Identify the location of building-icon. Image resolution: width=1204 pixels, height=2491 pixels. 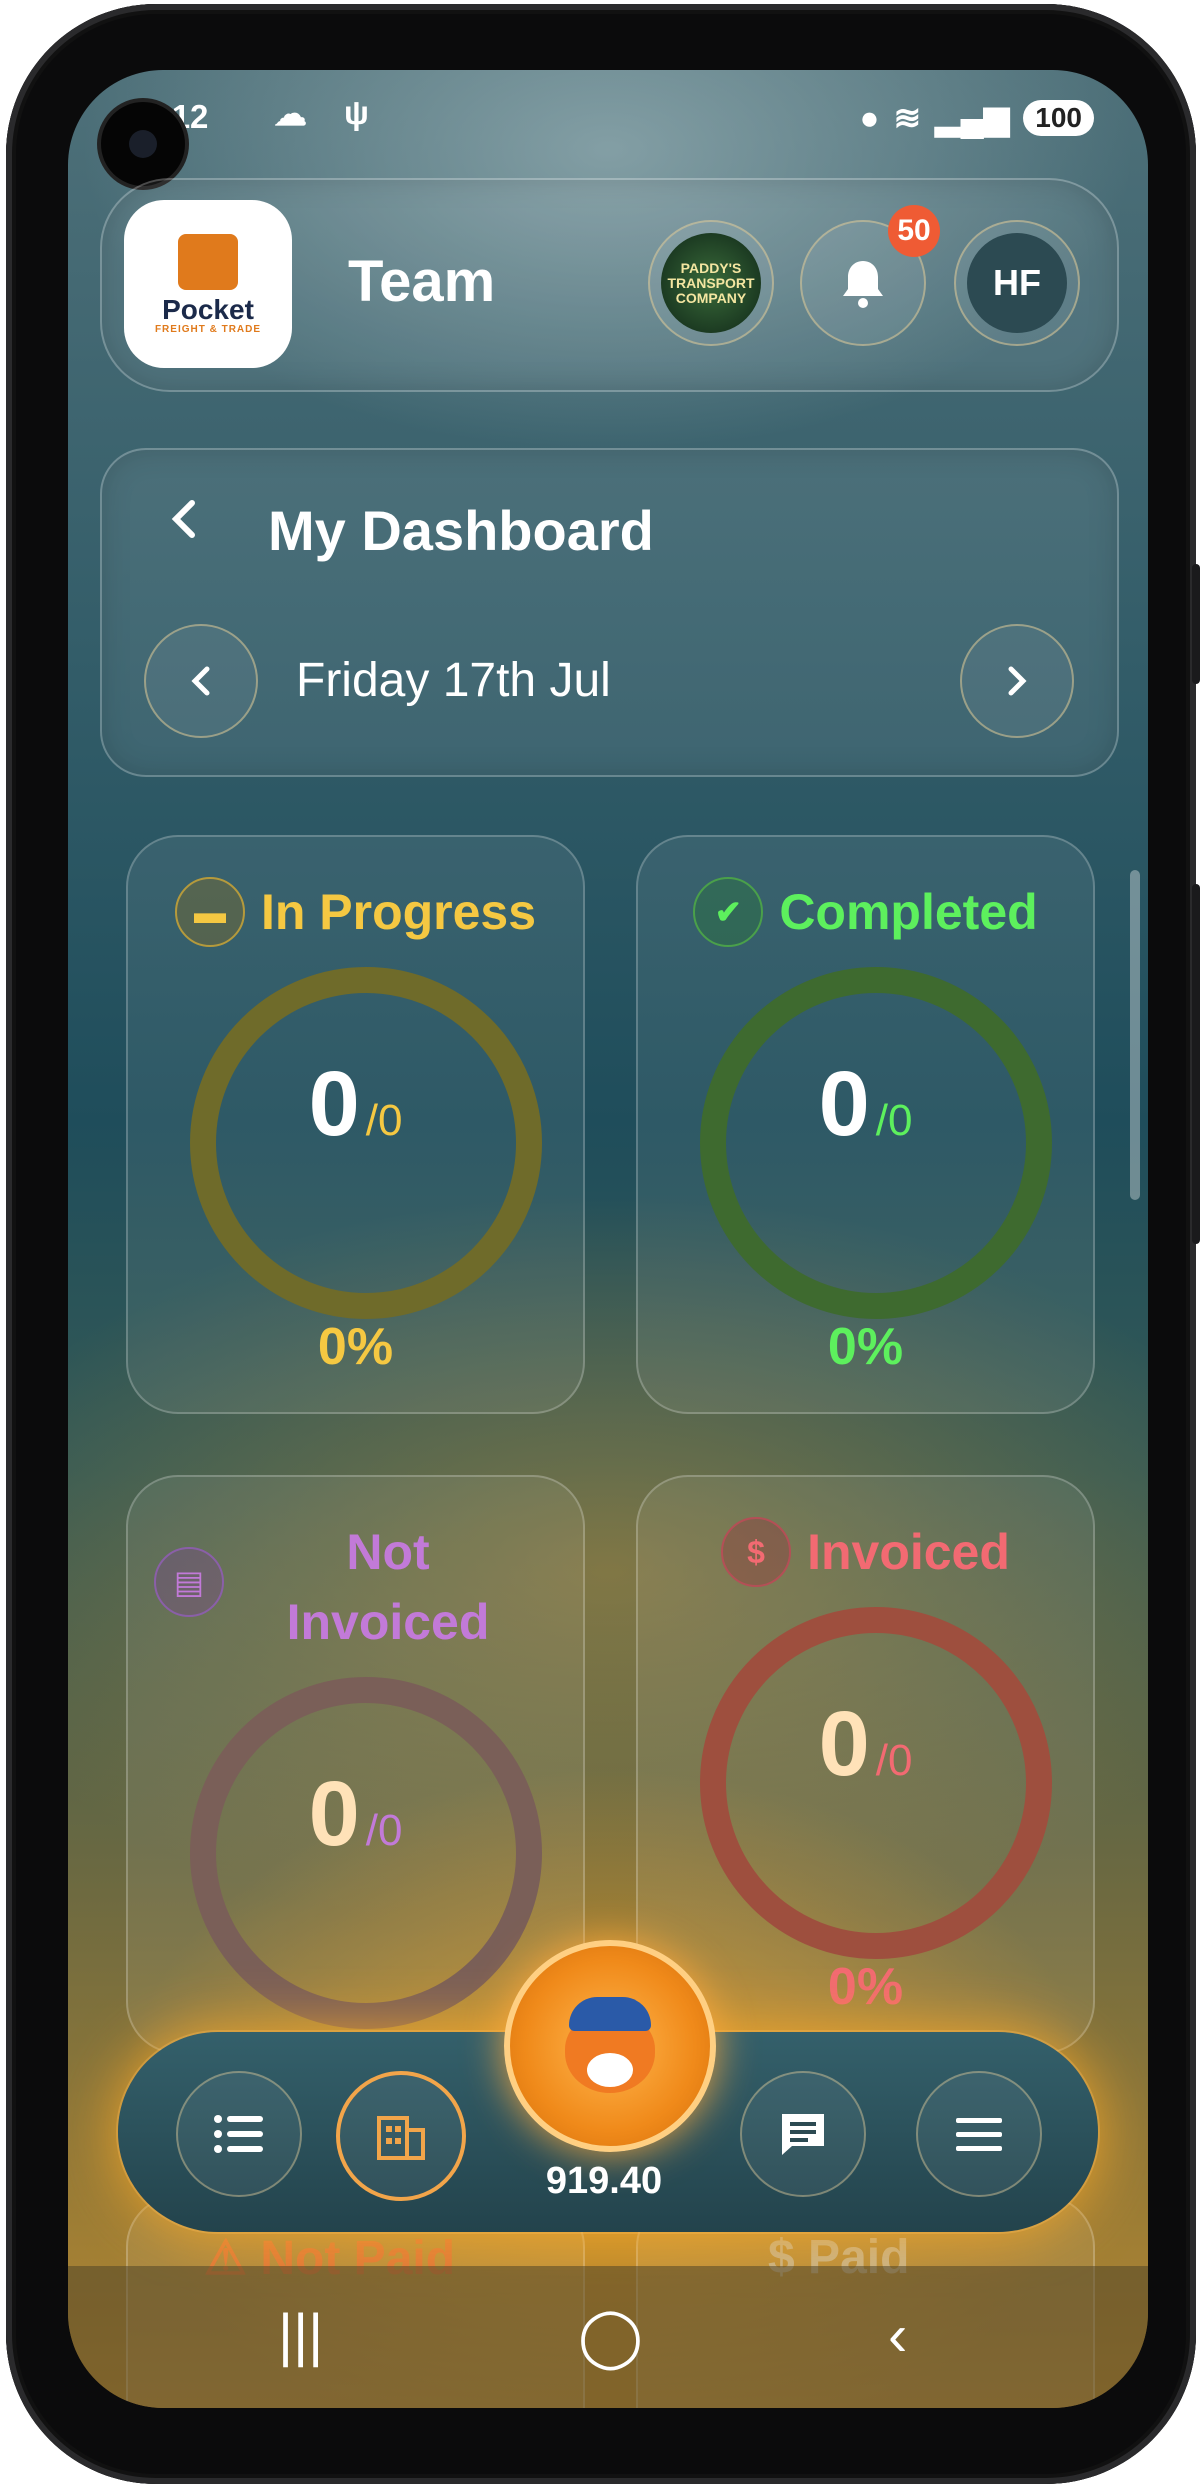
(401, 2138).